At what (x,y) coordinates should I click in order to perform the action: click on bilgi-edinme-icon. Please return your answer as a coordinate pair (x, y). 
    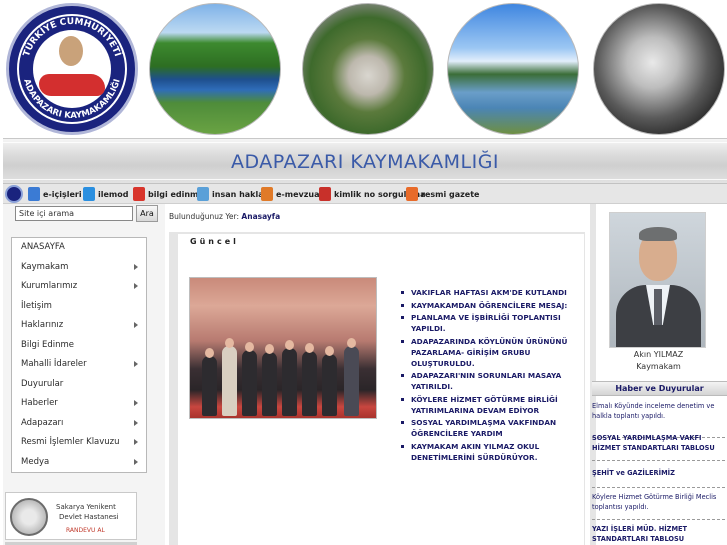
    Looking at the image, I should click on (139, 194).